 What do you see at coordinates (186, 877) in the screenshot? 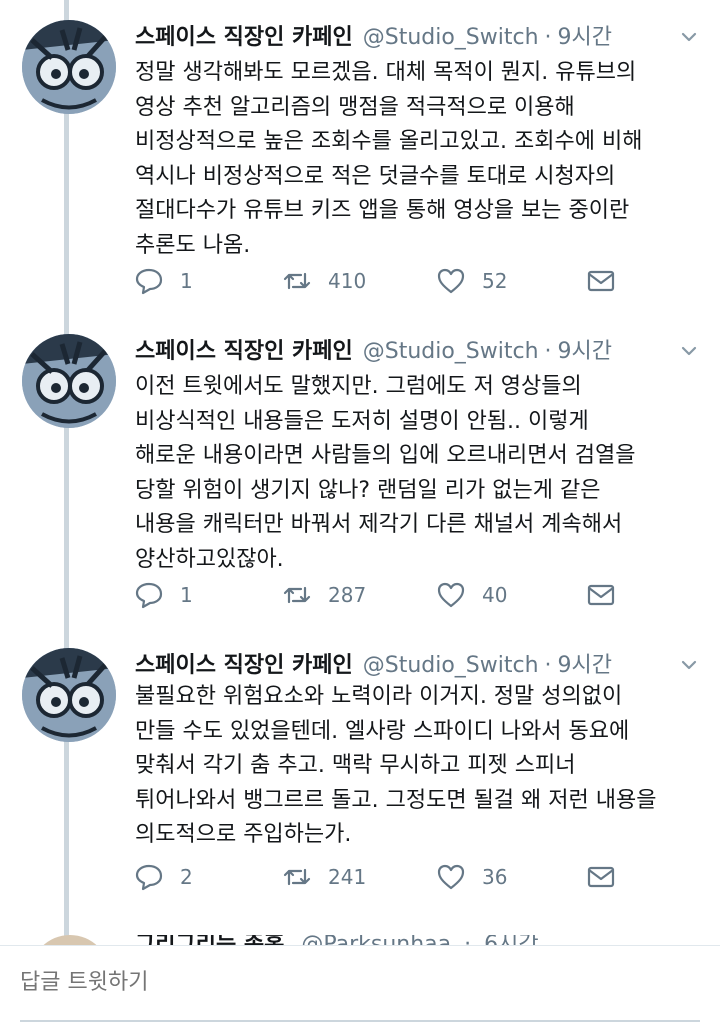
I see `reply-count: 2` at bounding box center [186, 877].